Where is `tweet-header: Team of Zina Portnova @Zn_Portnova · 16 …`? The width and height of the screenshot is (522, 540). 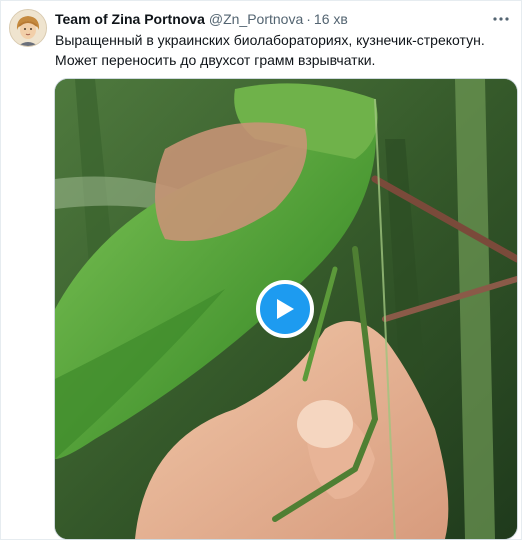 tweet-header: Team of Zina Portnova @Zn_Portnova · 16 … is located at coordinates (273, 21).